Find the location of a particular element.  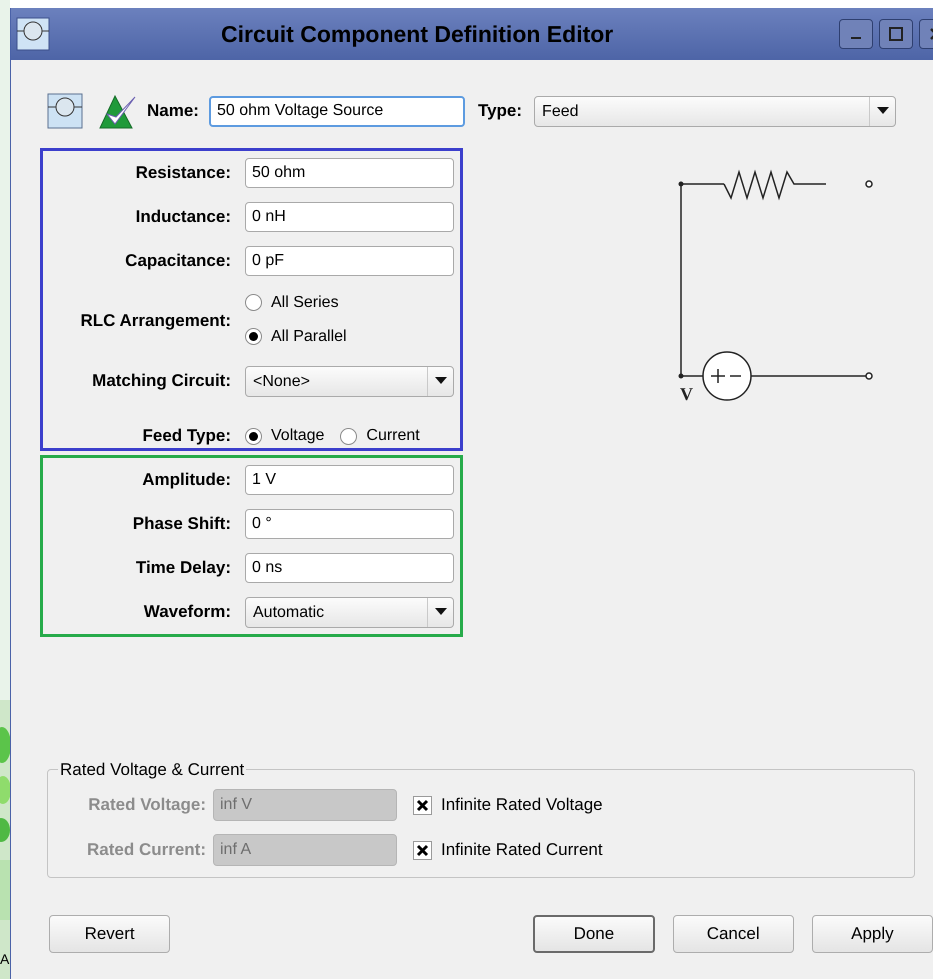

dialog-button: Cancel is located at coordinates (733, 933).